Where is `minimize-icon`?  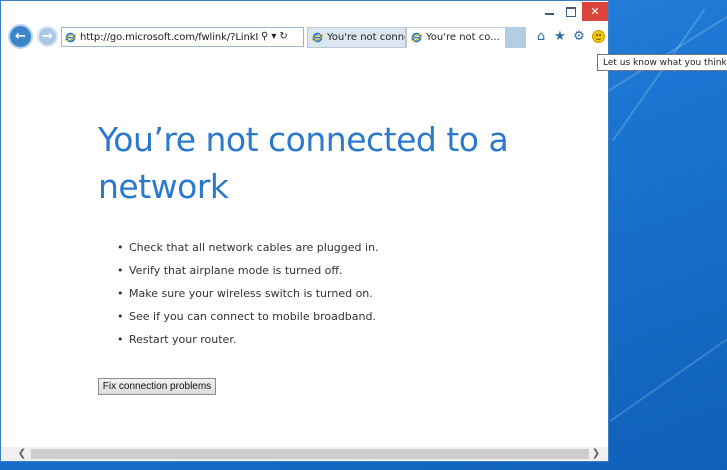
minimize-icon is located at coordinates (549, 13).